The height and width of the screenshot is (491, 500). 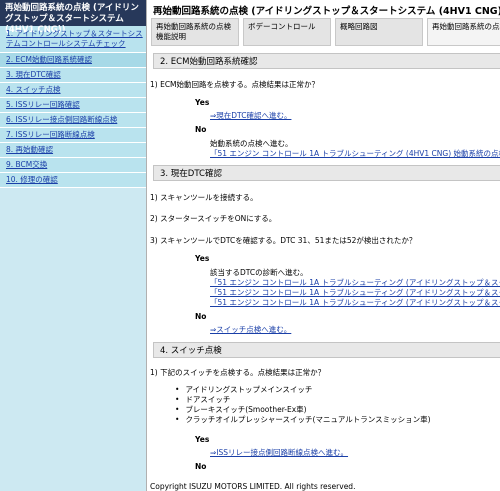 What do you see at coordinates (235, 84) in the screenshot?
I see `step-text: 1) ECM始動回路を点検する。点検結果は正常か？` at bounding box center [235, 84].